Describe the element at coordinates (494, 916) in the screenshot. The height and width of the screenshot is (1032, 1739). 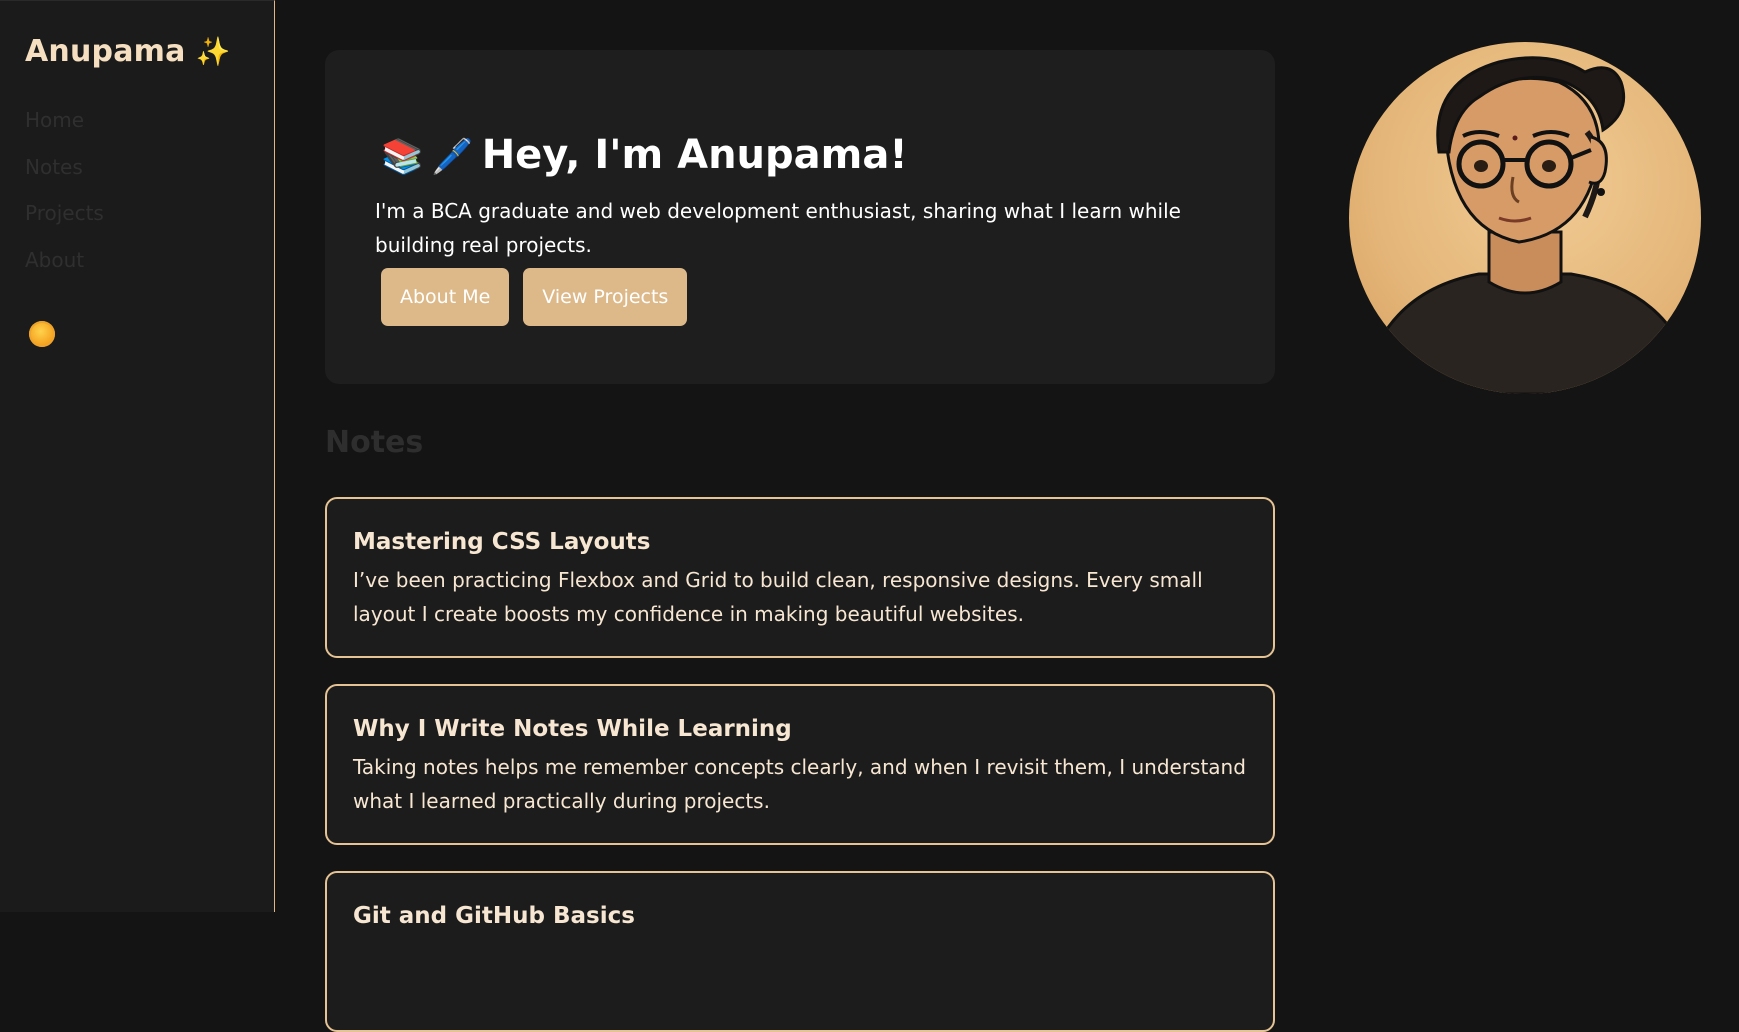
I see `note-title: Git and GitHub Basics` at that location.